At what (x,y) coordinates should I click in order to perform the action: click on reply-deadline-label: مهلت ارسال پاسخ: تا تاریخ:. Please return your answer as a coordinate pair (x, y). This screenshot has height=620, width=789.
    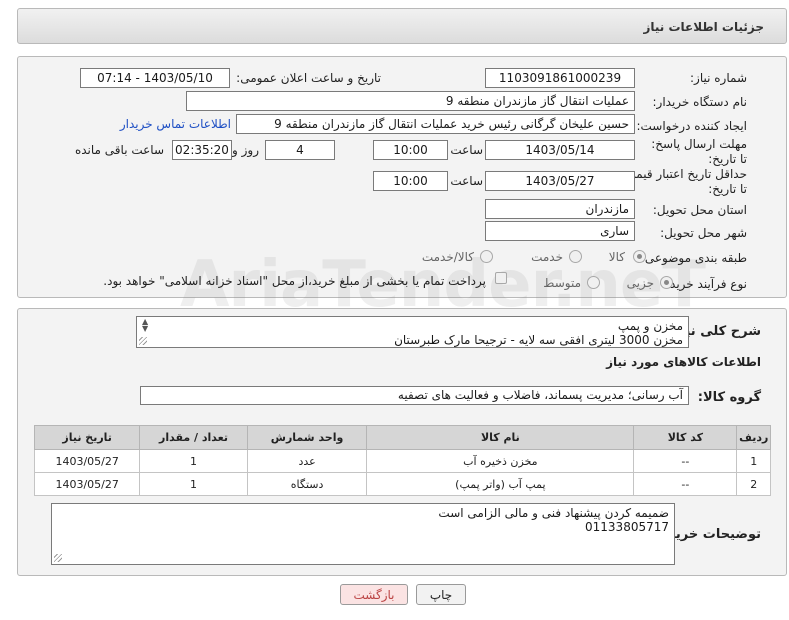
    Looking at the image, I should click on (699, 151).